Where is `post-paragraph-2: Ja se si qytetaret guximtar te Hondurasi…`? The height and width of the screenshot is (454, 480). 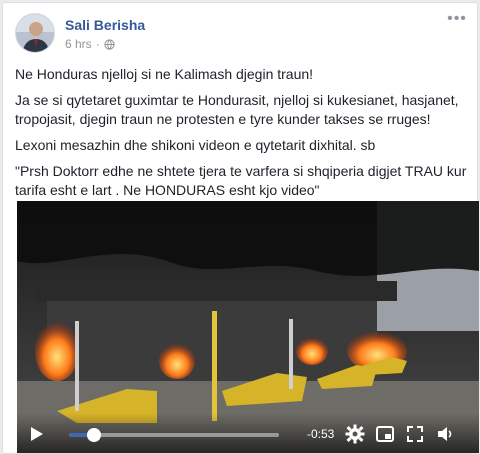
post-paragraph-2: Ja se si qytetaret guximtar te Hondurasi… is located at coordinates (237, 109).